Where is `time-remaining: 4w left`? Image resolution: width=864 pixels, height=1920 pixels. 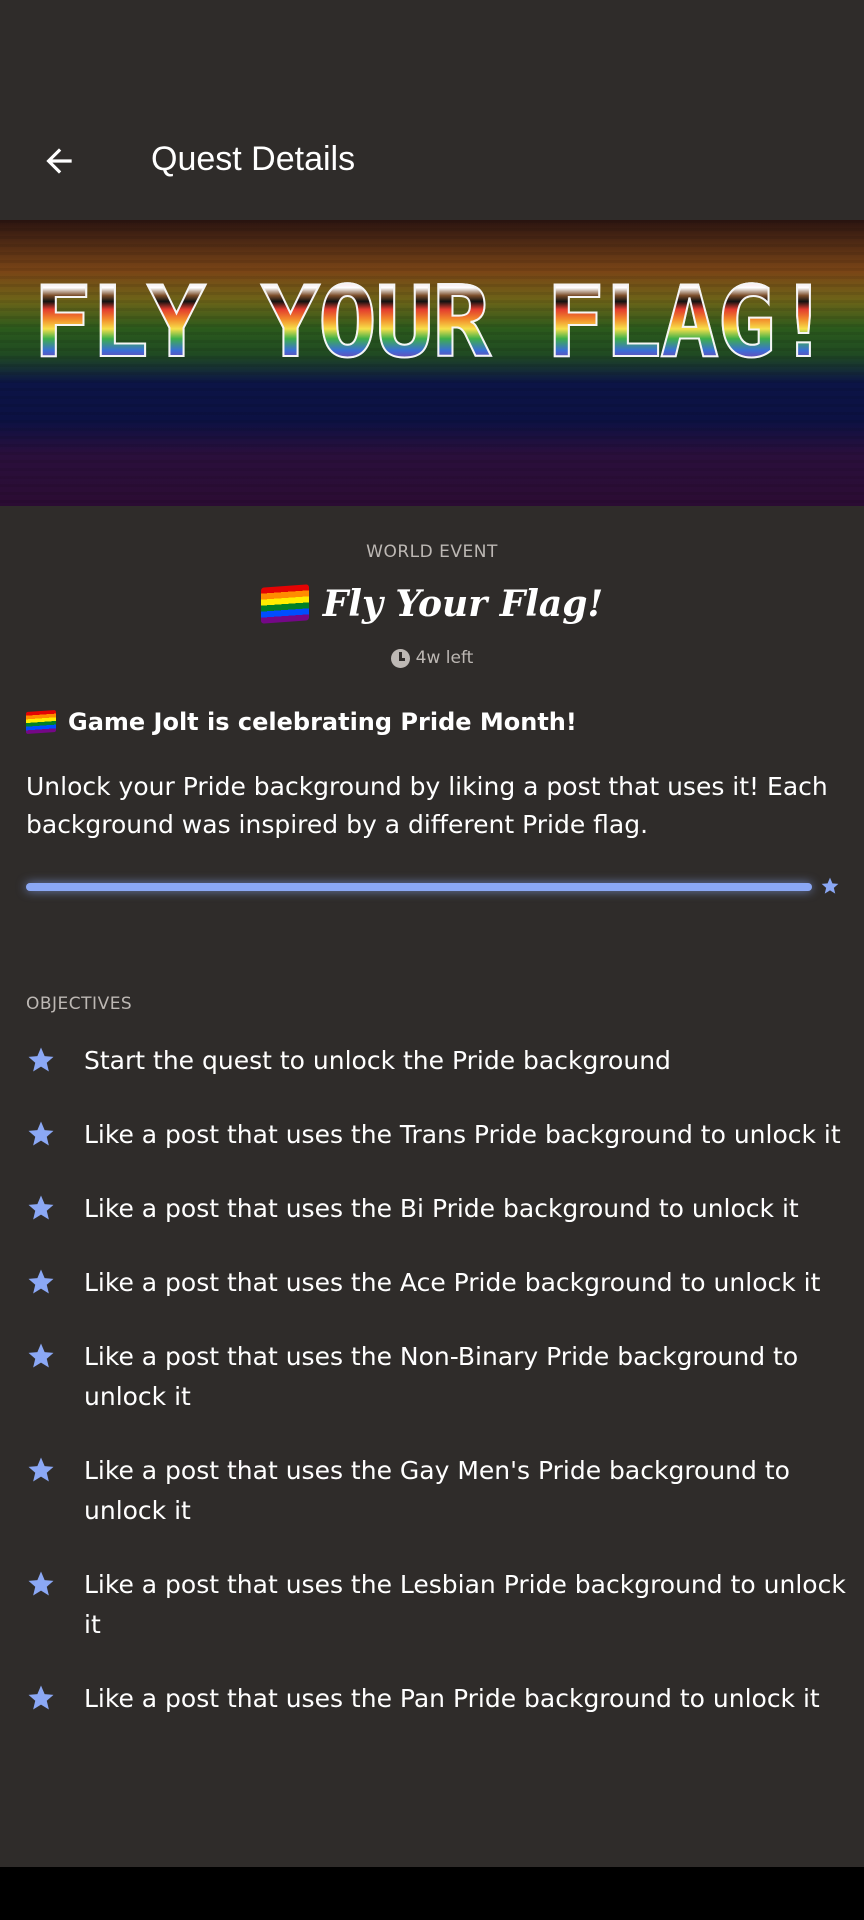
time-remaining: 4w left is located at coordinates (432, 658).